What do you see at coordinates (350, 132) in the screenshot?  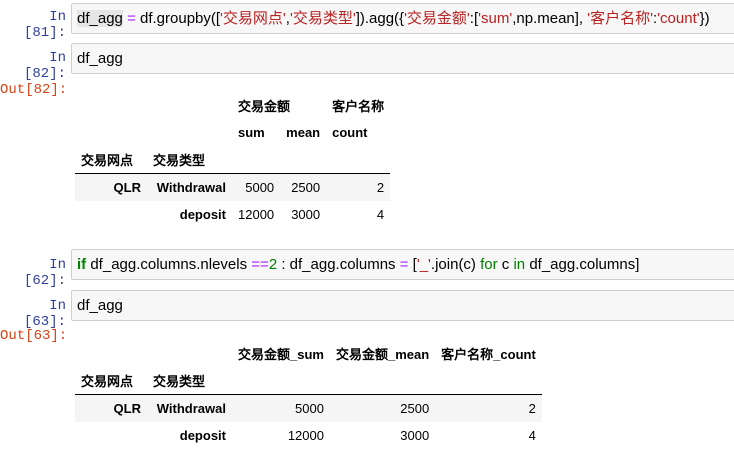 I see `column-header: count` at bounding box center [350, 132].